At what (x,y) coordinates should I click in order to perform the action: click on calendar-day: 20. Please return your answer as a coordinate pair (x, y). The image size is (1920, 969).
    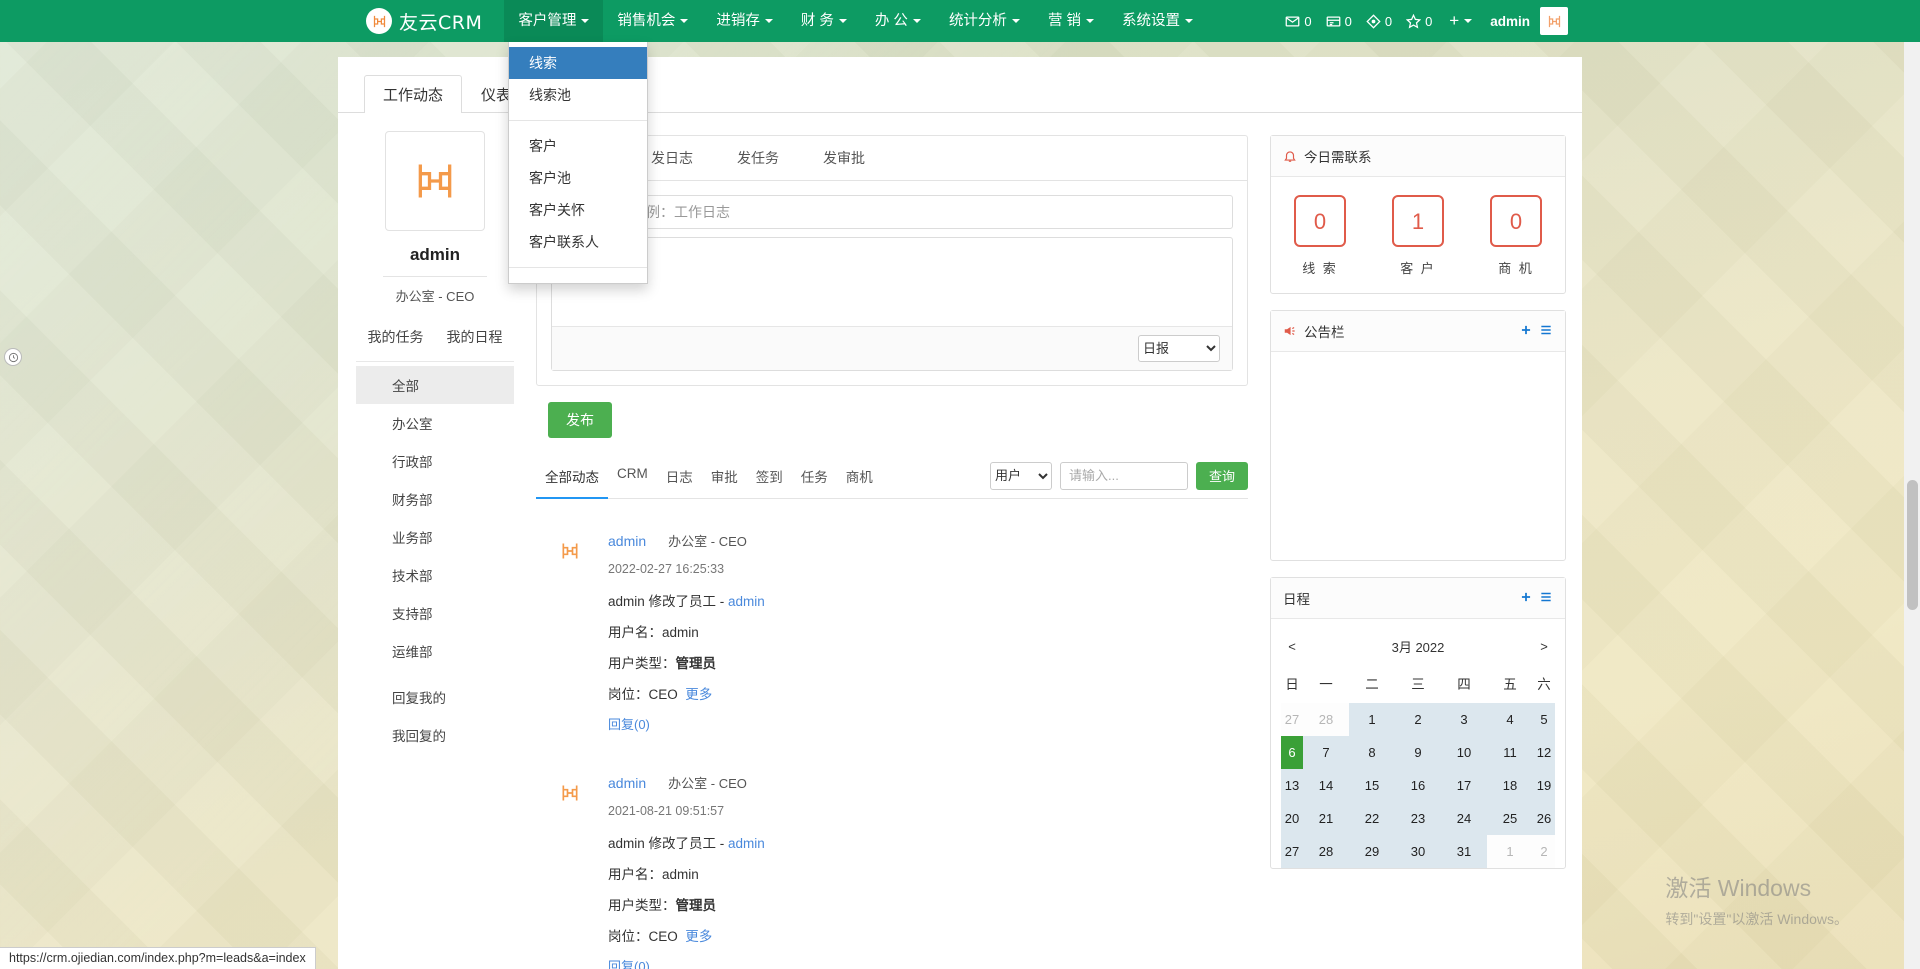
    Looking at the image, I should click on (1292, 818).